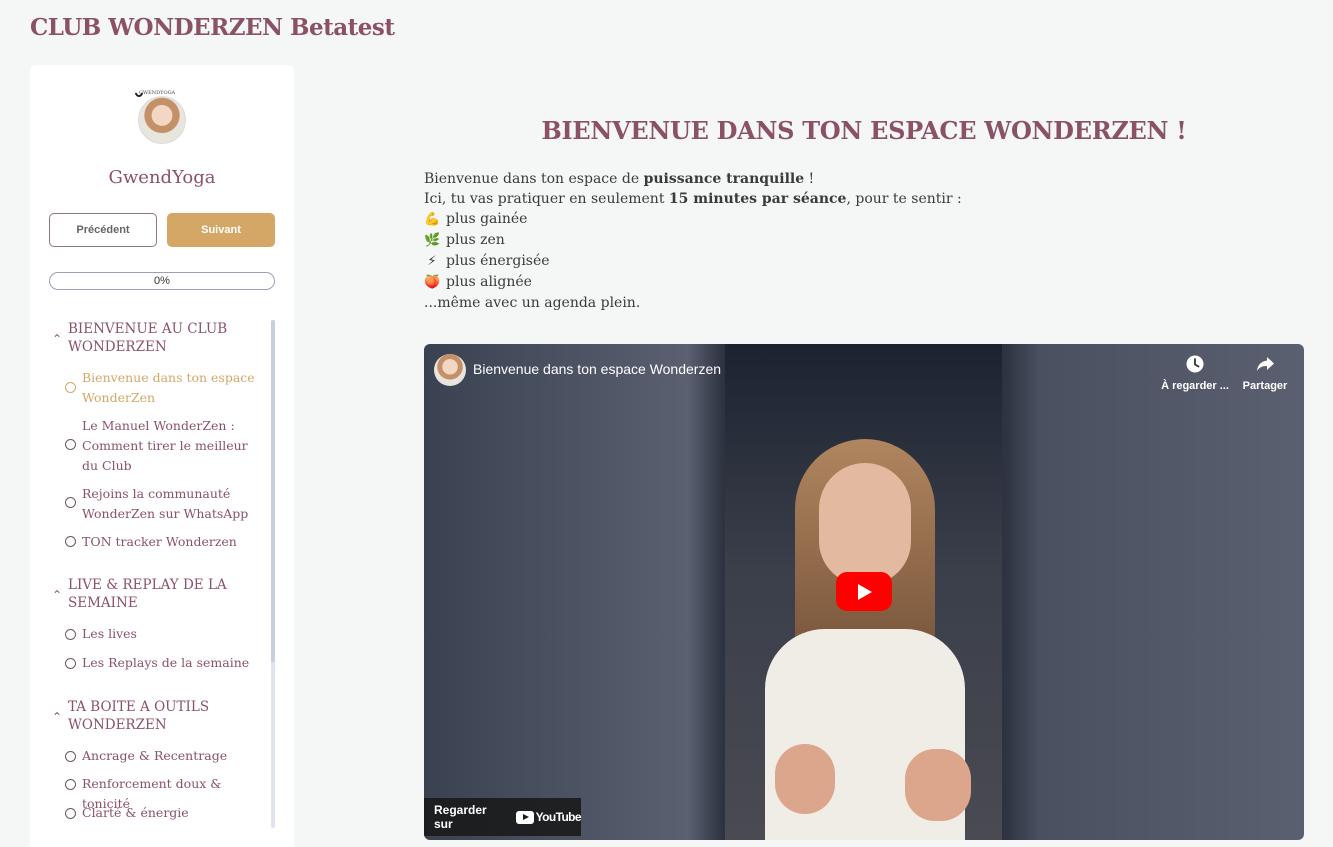 The height and width of the screenshot is (847, 1333). I want to click on lesson-label: Les Replays de la semaine, so click(172, 663).